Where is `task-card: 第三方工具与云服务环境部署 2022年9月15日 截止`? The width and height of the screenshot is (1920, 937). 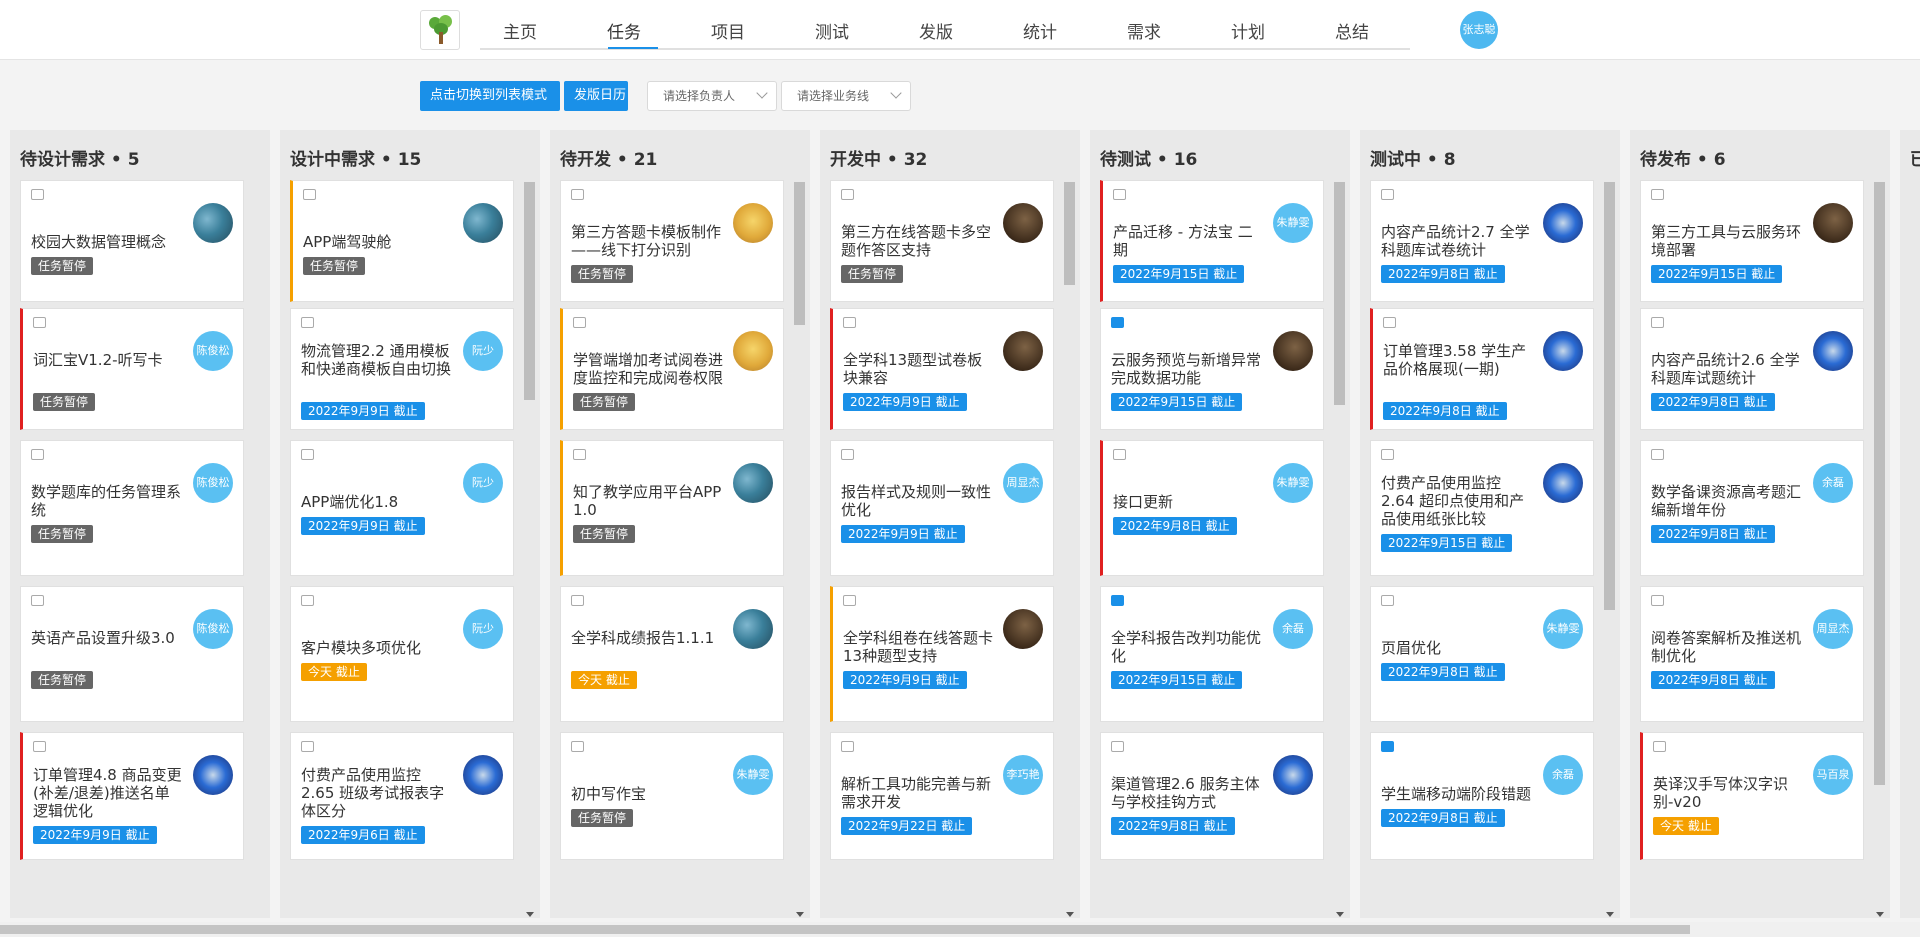
task-card: 第三方工具与云服务环境部署 2022年9月15日 截止 is located at coordinates (1752, 241).